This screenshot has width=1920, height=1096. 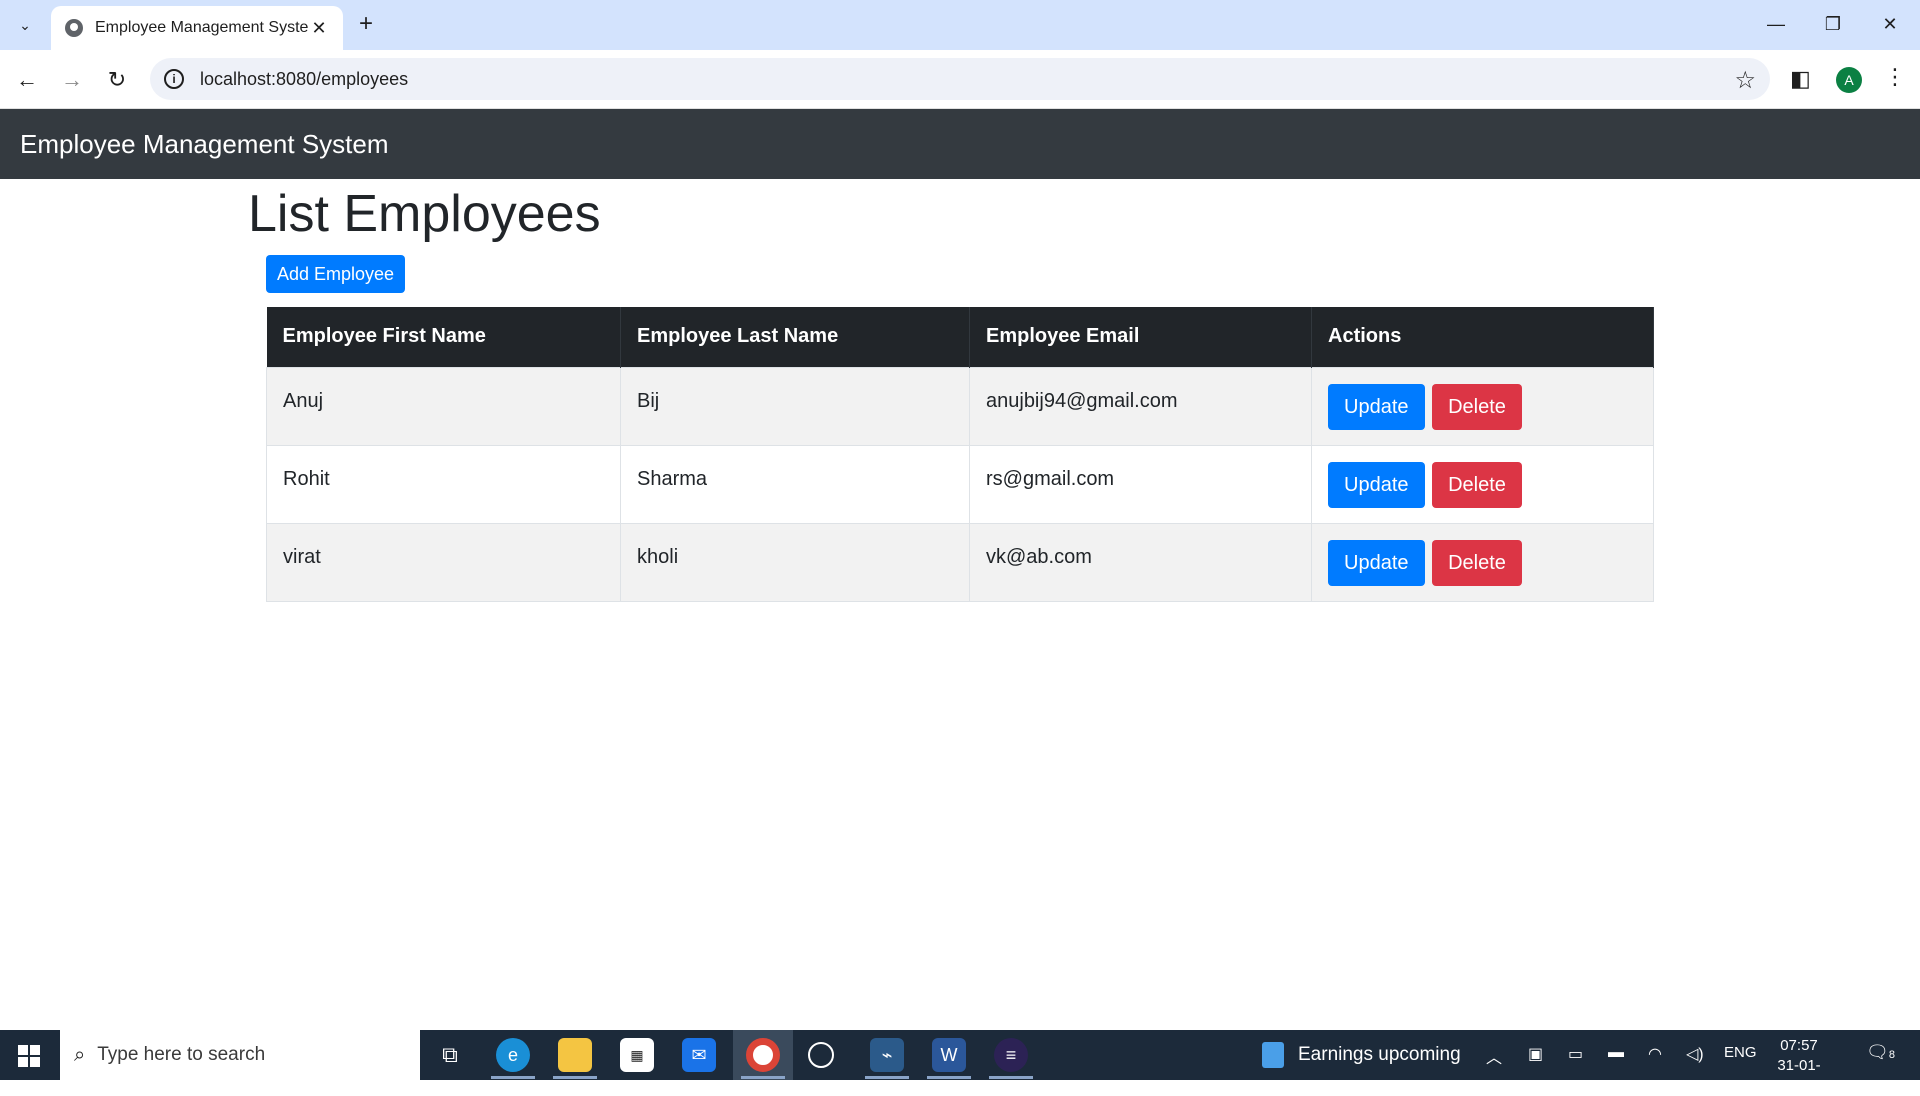 What do you see at coordinates (887, 1055) in the screenshot?
I see `mysql-workbench-icon: ⌁` at bounding box center [887, 1055].